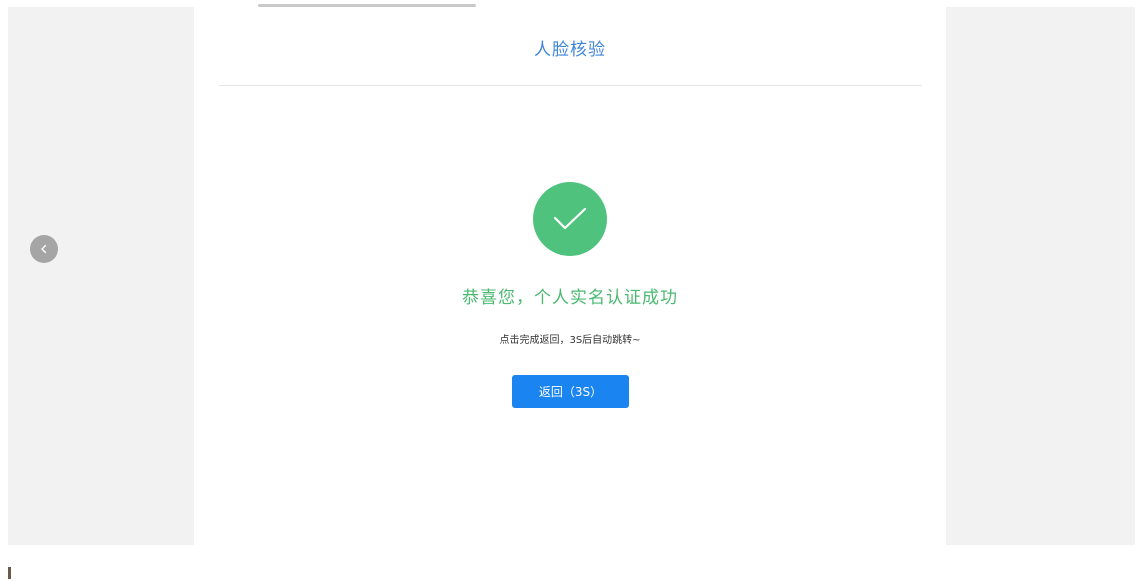 This screenshot has height=581, width=1137. Describe the element at coordinates (570, 340) in the screenshot. I see `redirect-hint: 点击完成返回，3S后自动跳转~` at that location.